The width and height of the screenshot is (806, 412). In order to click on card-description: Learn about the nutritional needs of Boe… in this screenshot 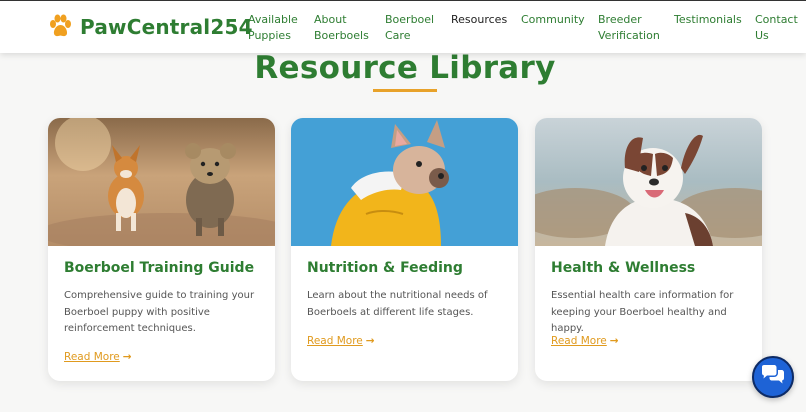, I will do `click(397, 304)`.